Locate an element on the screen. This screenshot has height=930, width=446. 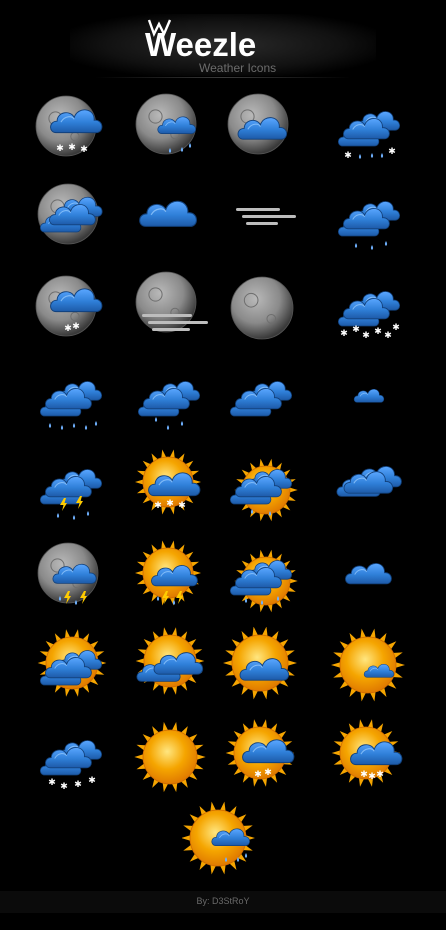
clouds-partly-icon is located at coordinates (370, 486).